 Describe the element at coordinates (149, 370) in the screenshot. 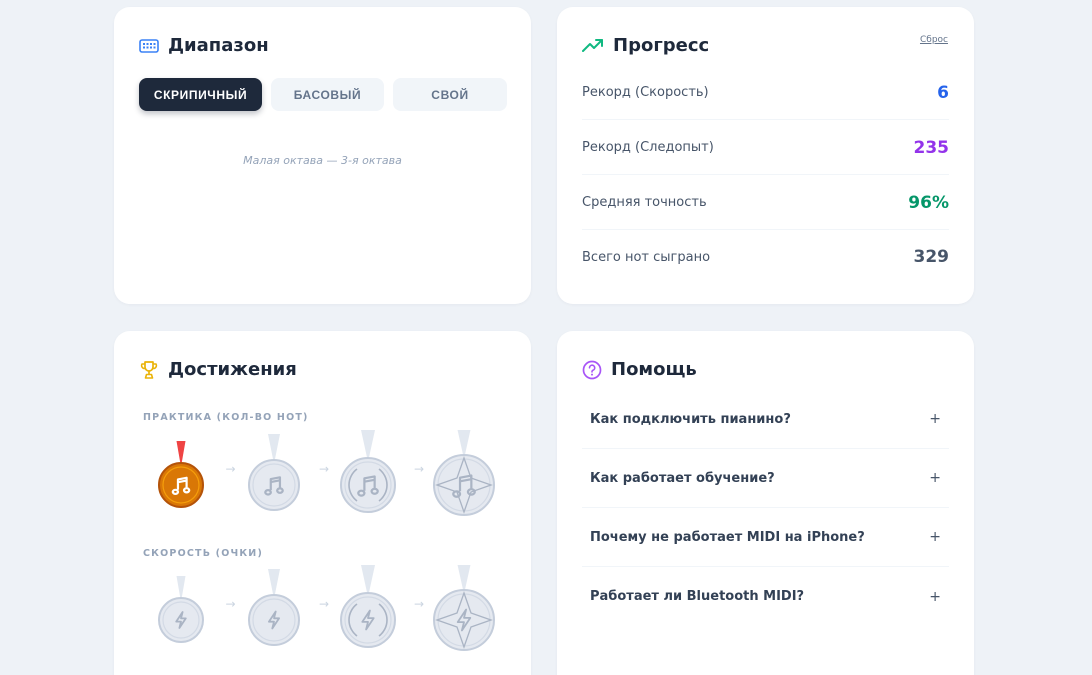

I see `trophy-icon` at that location.